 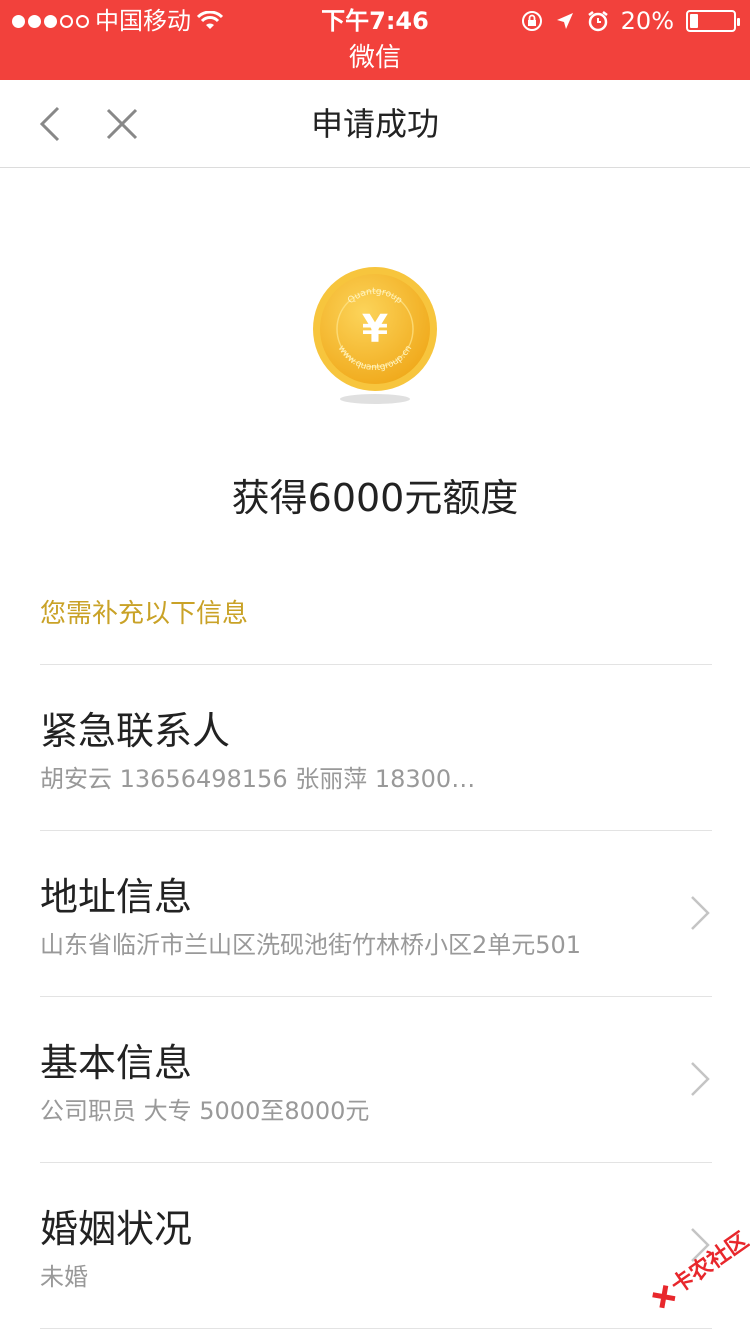 I want to click on item-title: 婚姻状况, so click(x=116, y=1229).